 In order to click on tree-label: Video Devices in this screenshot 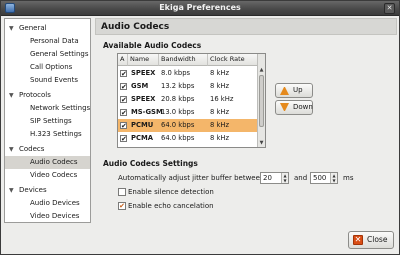, I will do `click(55, 216)`.